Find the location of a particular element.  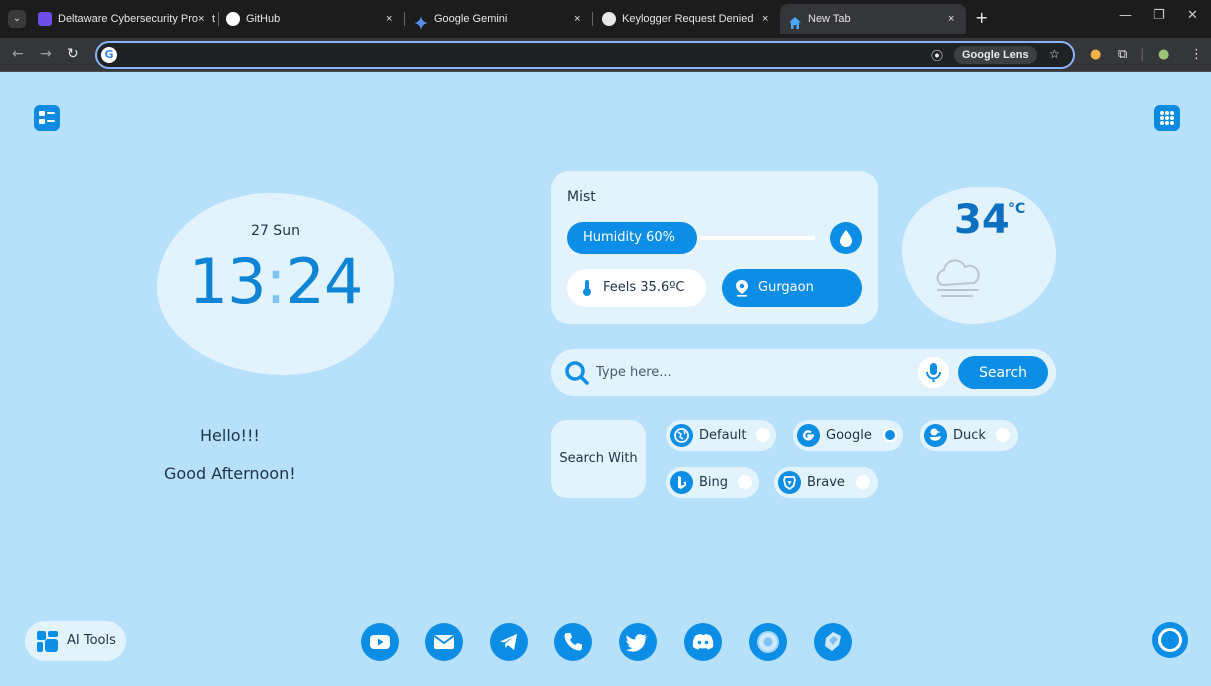

tab-title: New Tab is located at coordinates (829, 19).